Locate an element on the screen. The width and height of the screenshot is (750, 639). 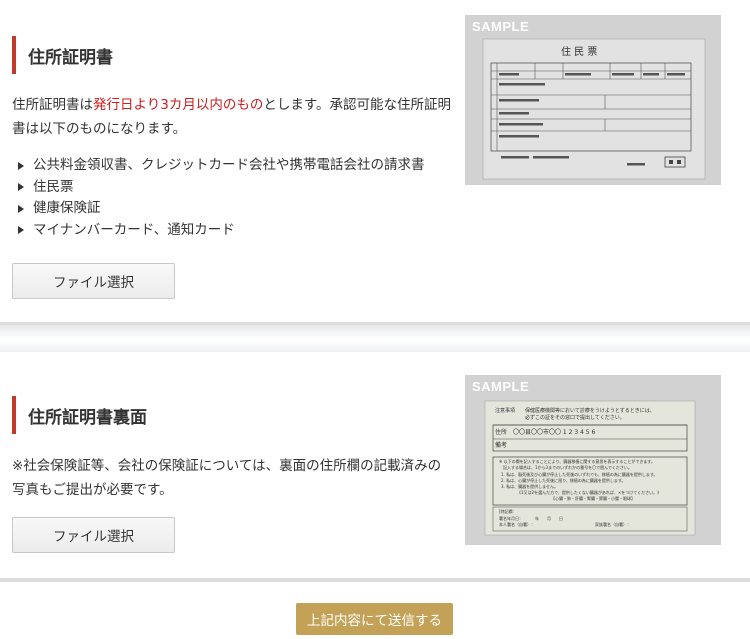
card-instruction: 3. 私は、臓器を提供しません。 is located at coordinates (529, 486).